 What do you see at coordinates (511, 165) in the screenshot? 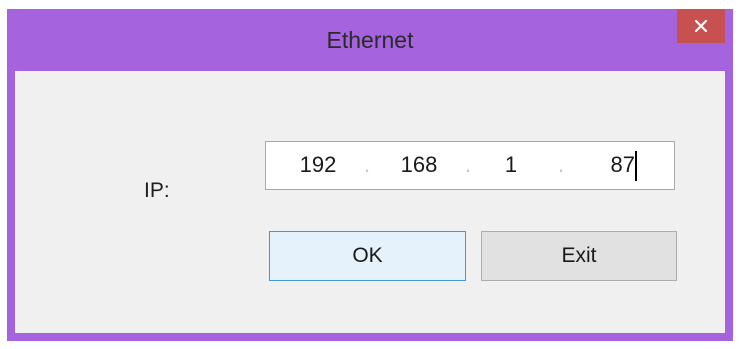
I see `ip-octet-3: 1` at bounding box center [511, 165].